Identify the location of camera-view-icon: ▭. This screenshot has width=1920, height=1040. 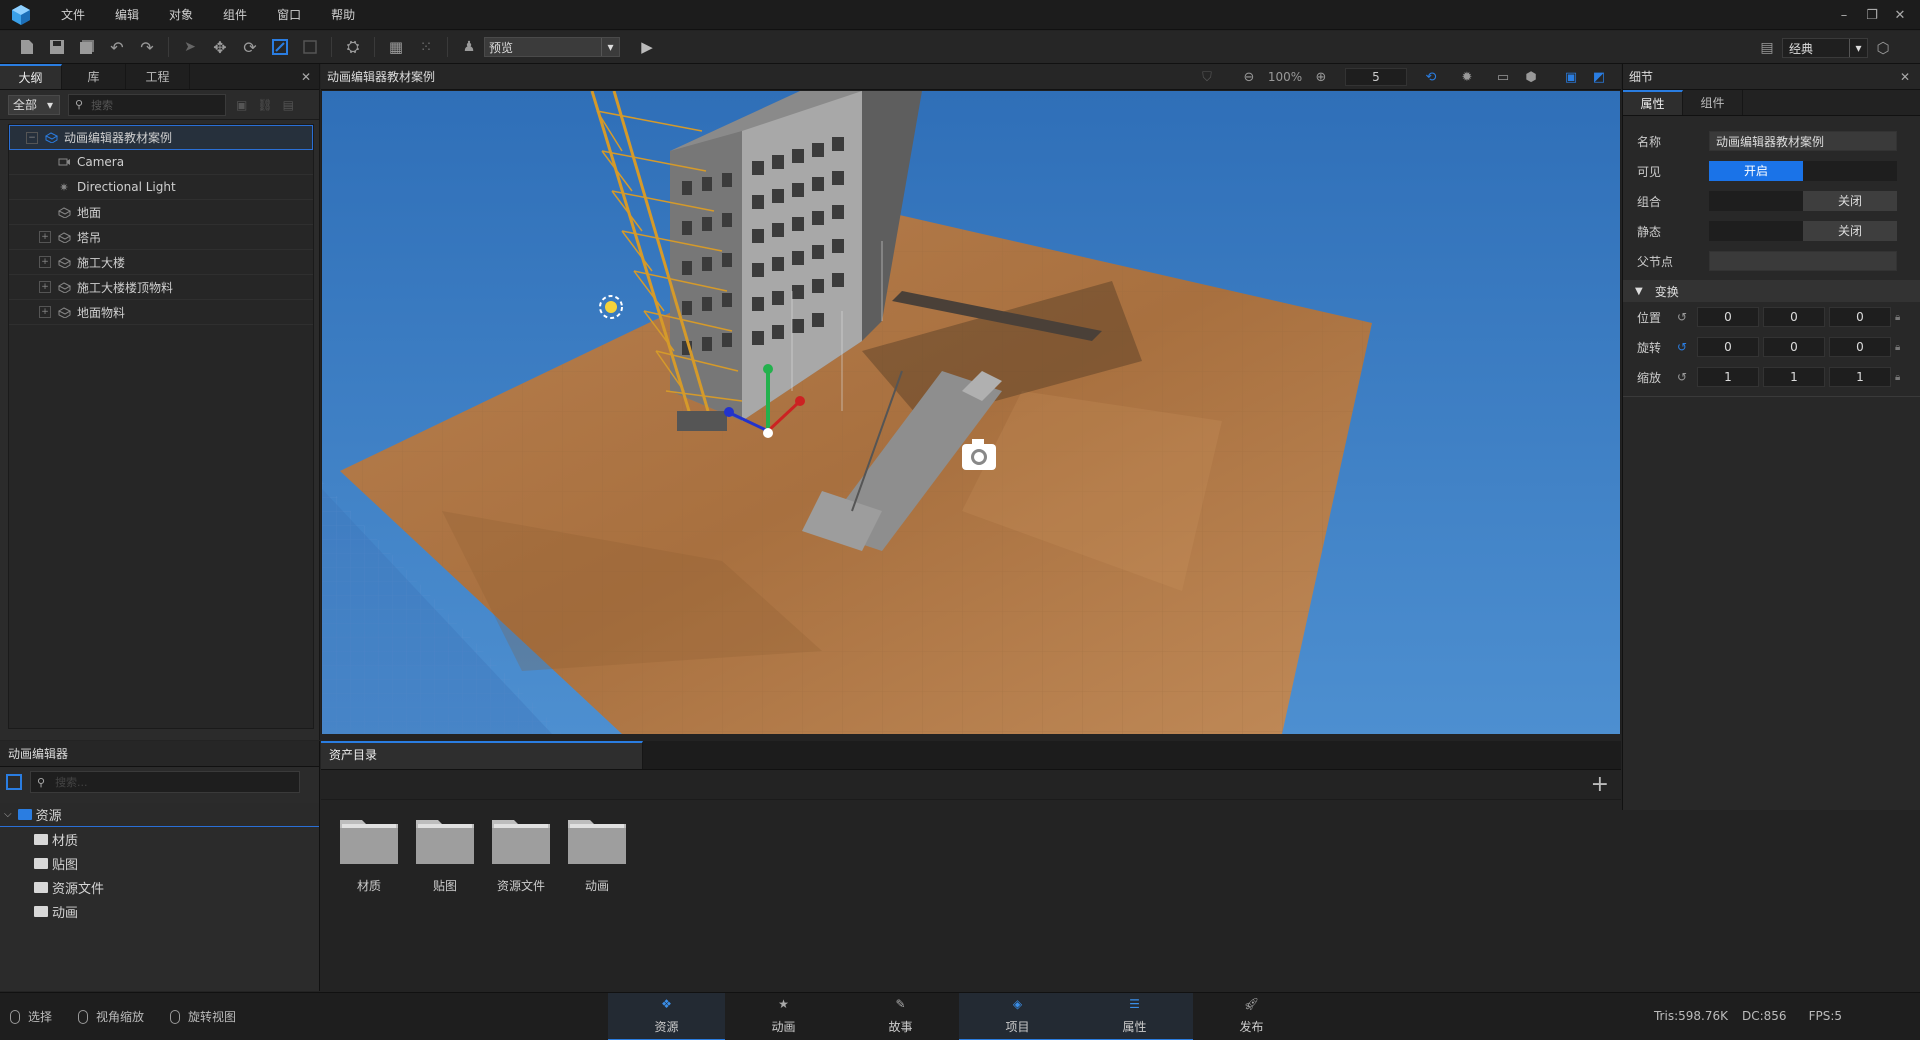
(1503, 77).